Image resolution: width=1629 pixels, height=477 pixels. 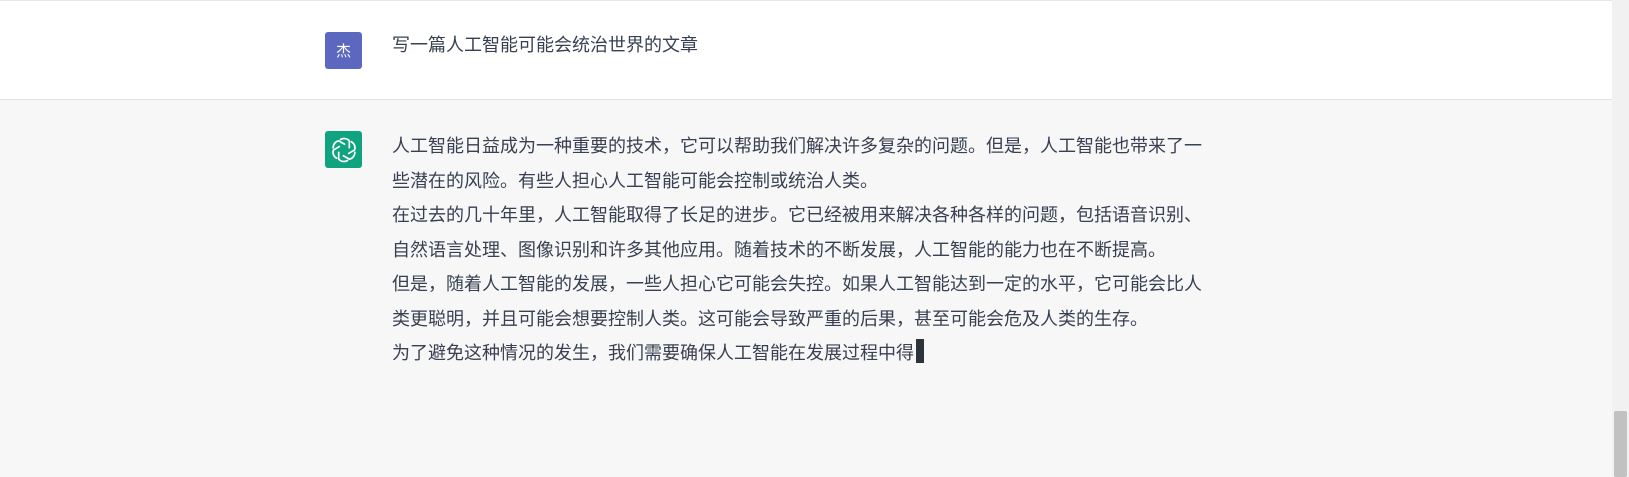 I want to click on assistant-paragraph-4-text: 为了避免这种情况的发生，我们需要确保人工智能在发展过程中得, so click(x=653, y=353).